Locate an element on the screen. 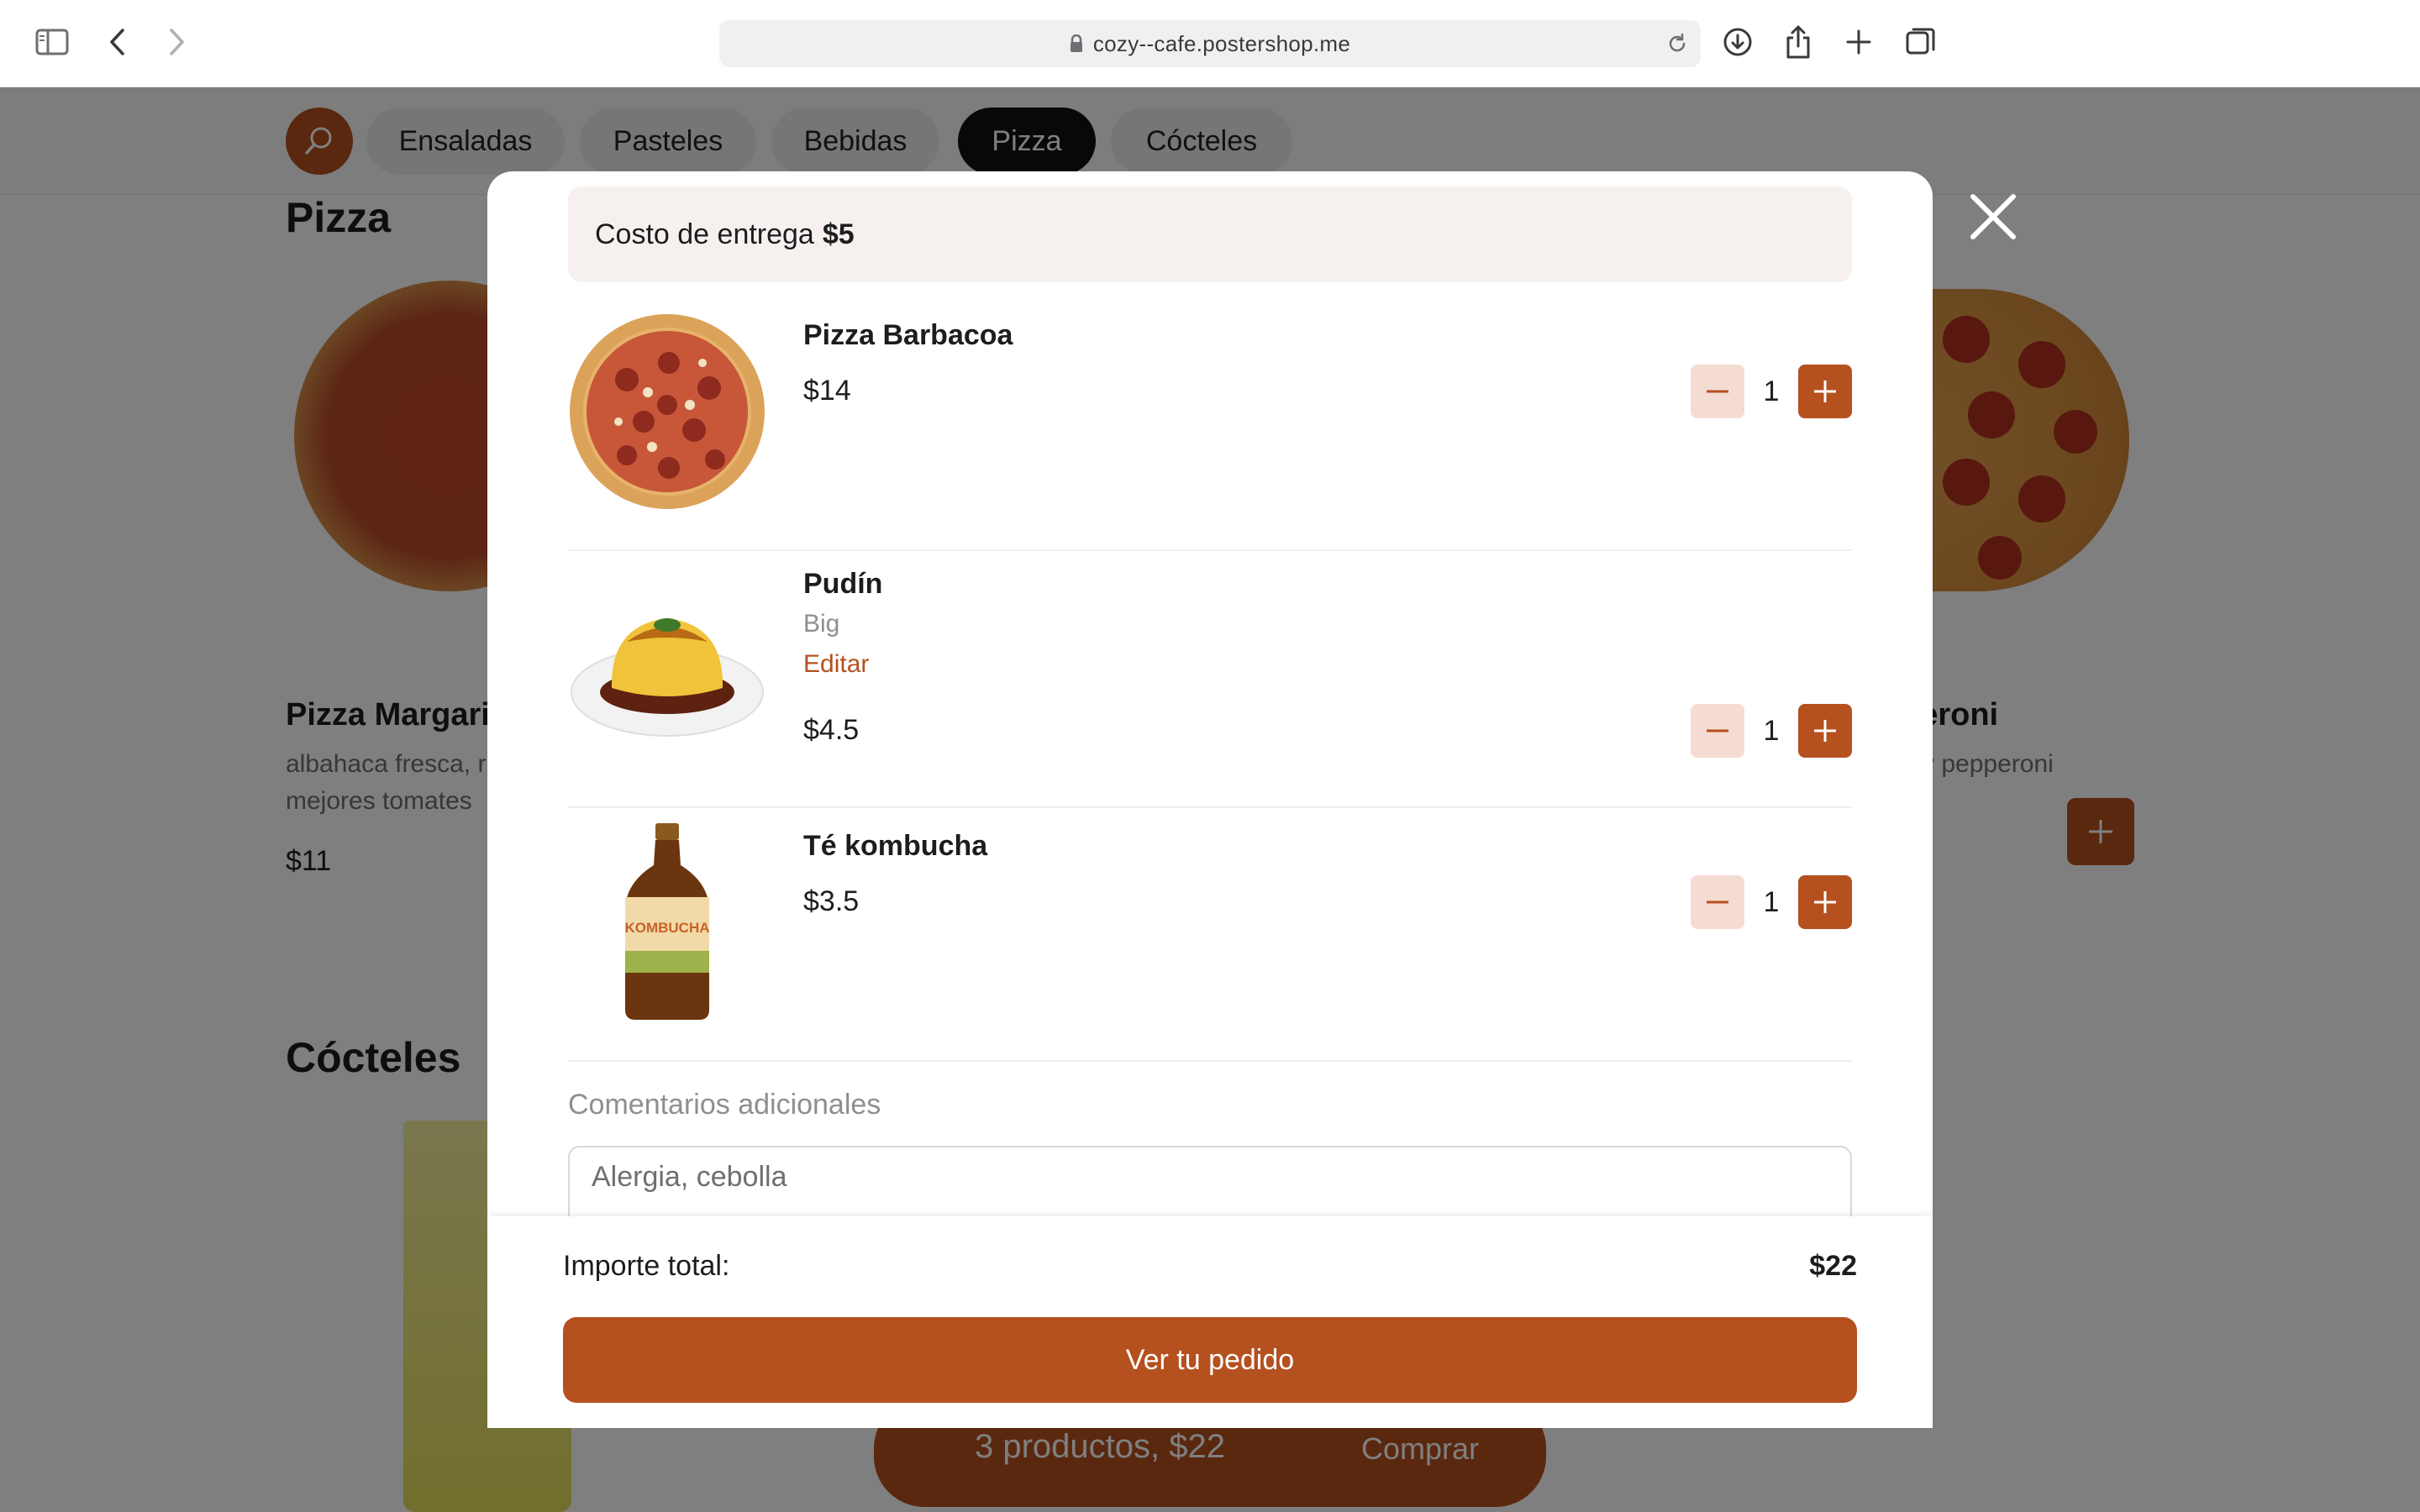 The image size is (2420, 1512). browser-toolbar: cozy--cafe.postershop.me is located at coordinates (1210, 43).